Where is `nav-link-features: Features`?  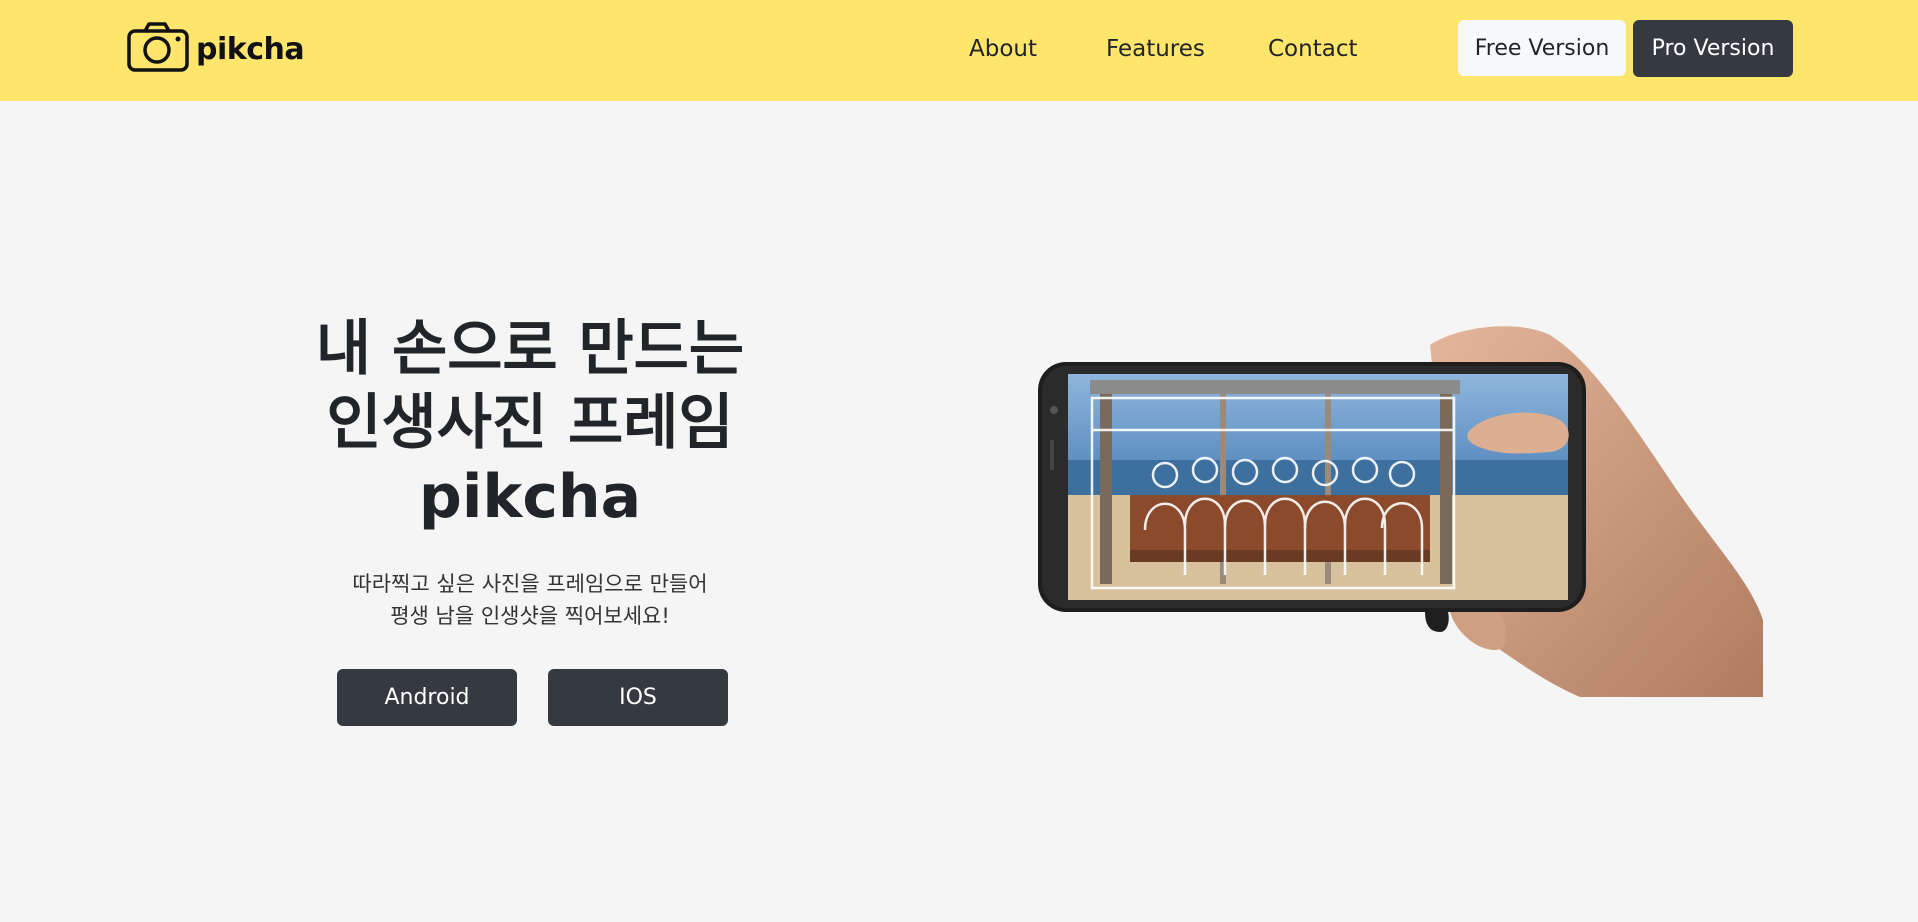
nav-link-features: Features is located at coordinates (1155, 49).